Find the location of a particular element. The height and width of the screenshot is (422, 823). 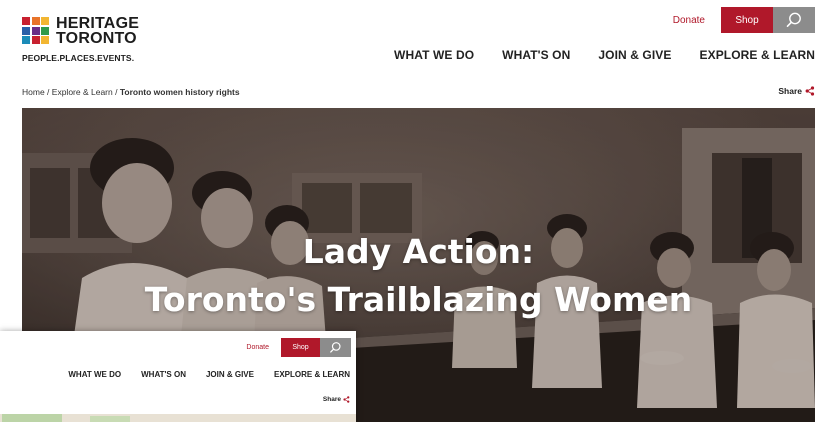

nav-what-we-do: WHAT WE DO is located at coordinates (434, 55).